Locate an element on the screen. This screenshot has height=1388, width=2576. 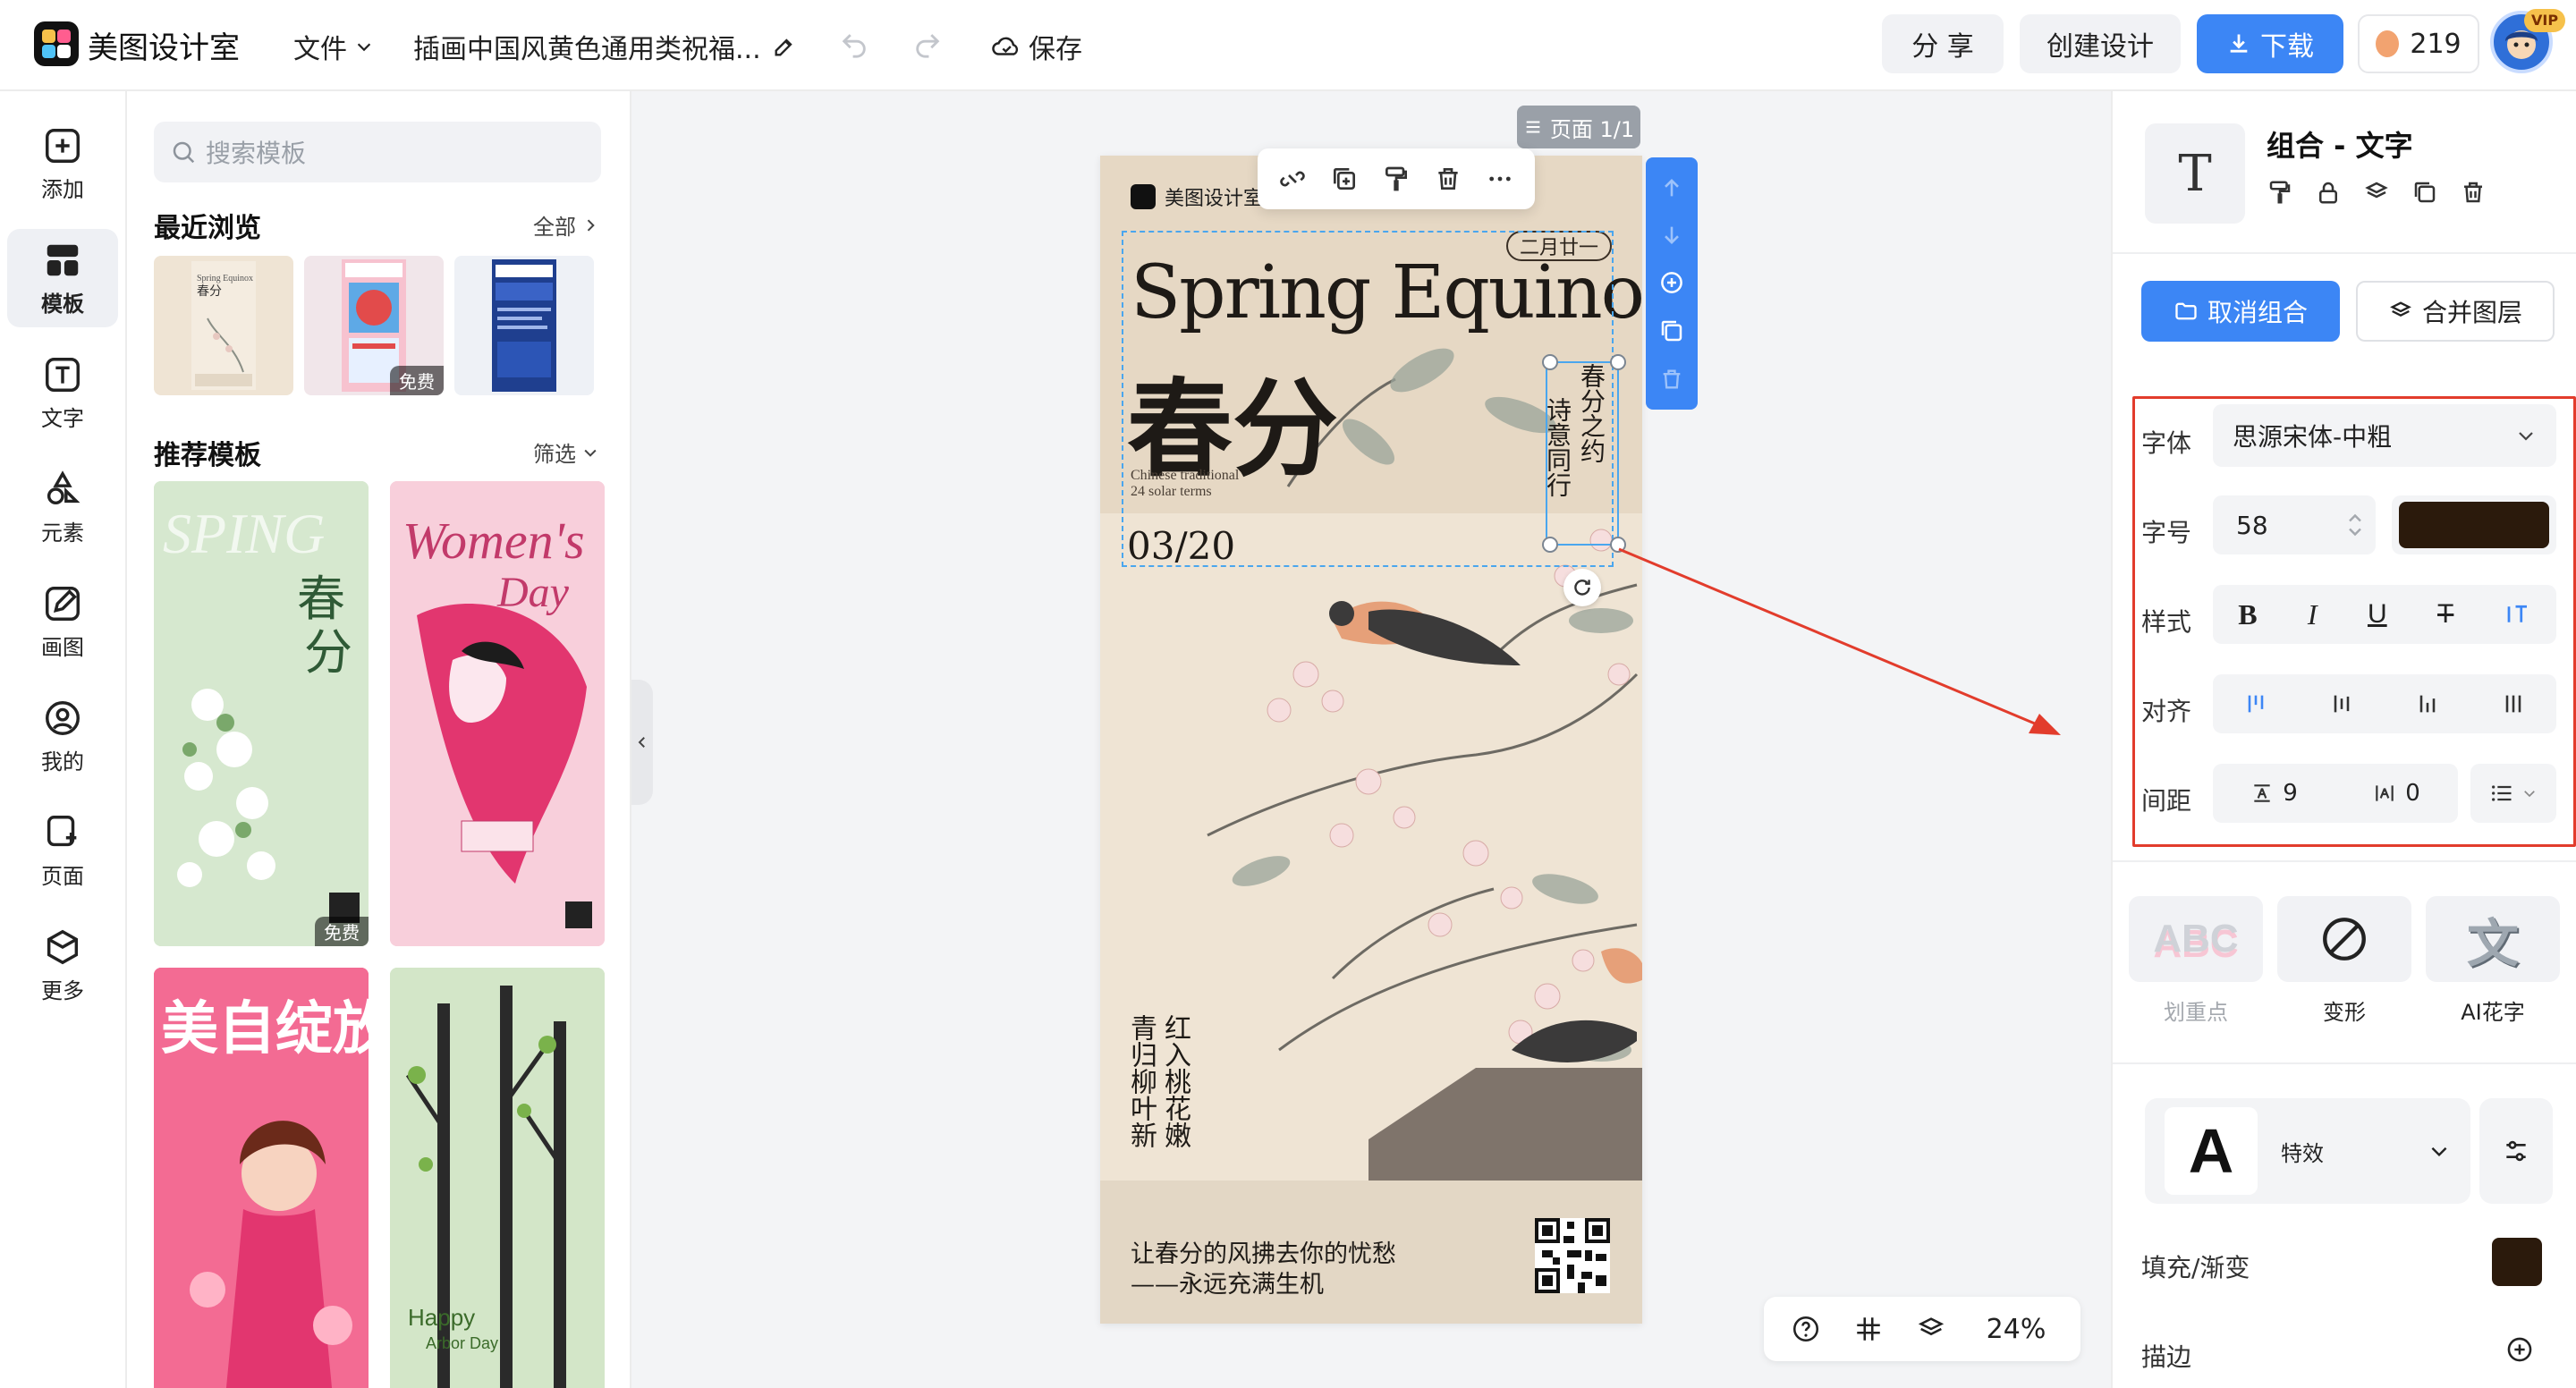
more-icon is located at coordinates (63, 947).